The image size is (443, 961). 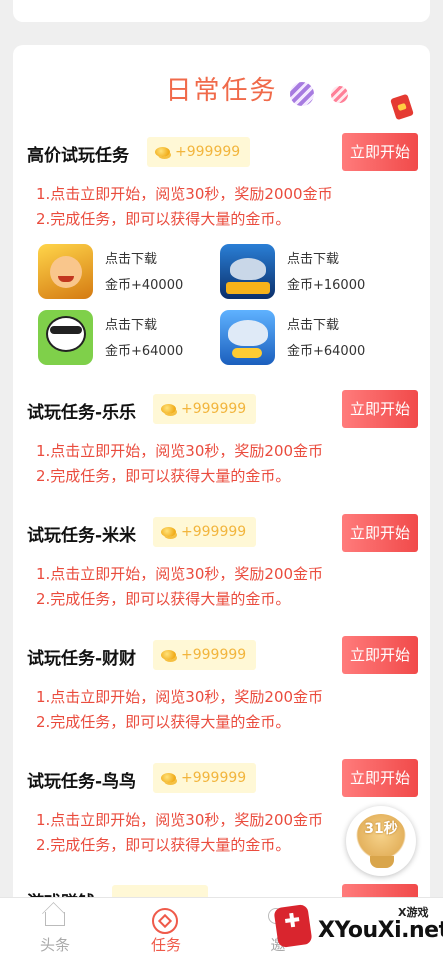 I want to click on tab-label: 头条, so click(x=54, y=945).